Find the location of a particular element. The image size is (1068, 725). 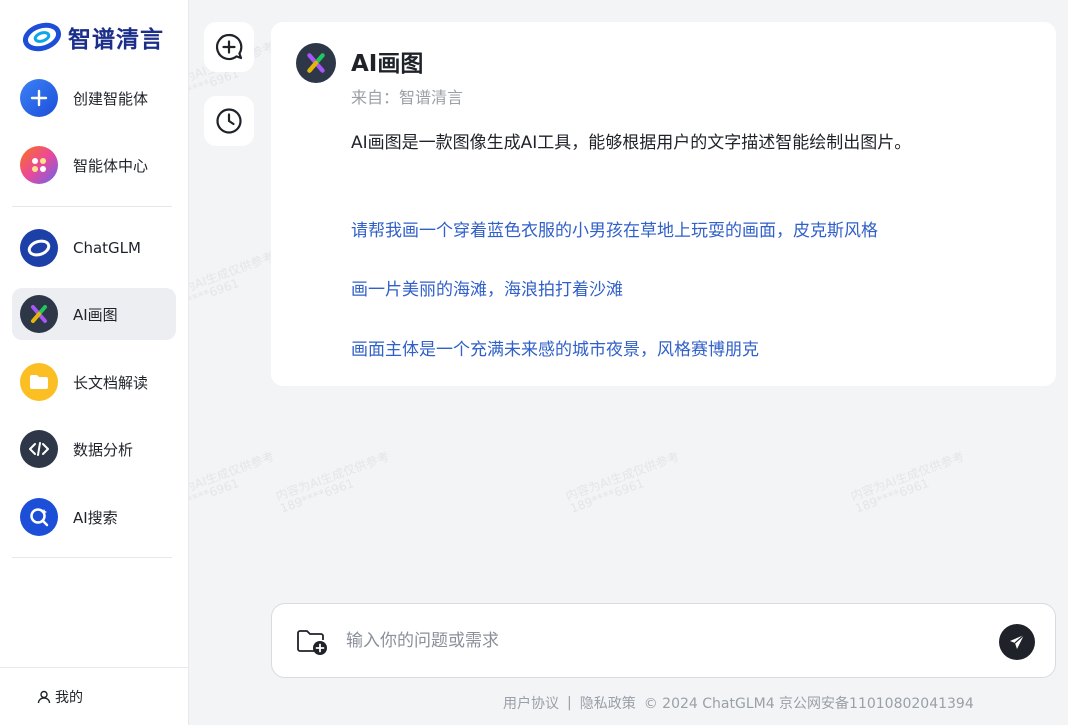

sidebar-item-label: AI搜索 is located at coordinates (95, 517).